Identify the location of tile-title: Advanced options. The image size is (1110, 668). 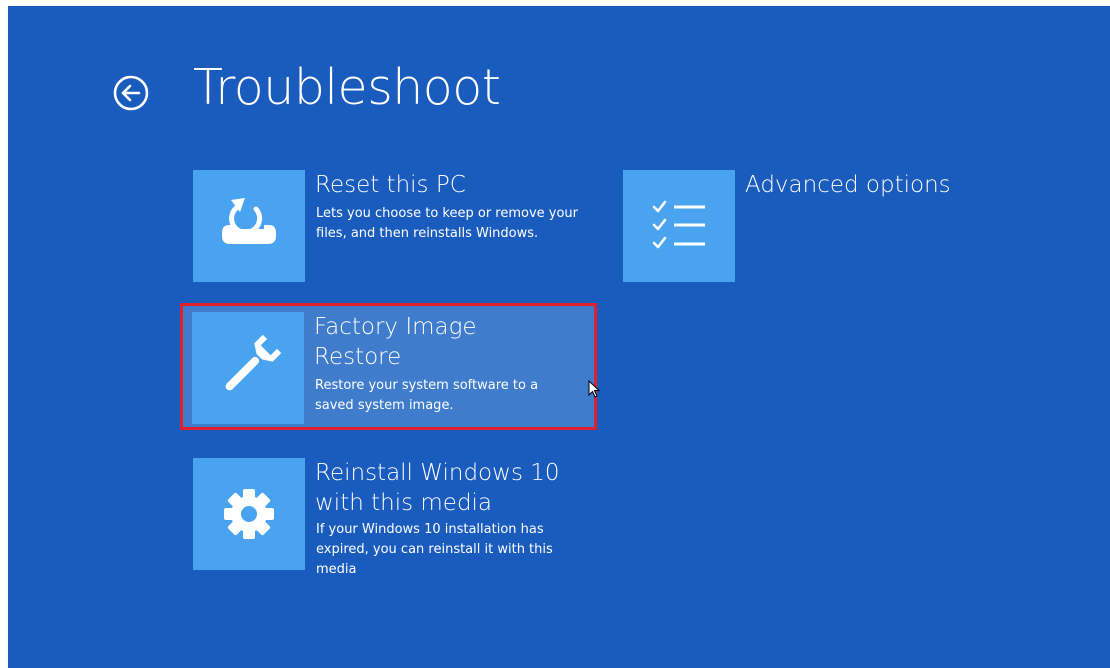
(848, 185).